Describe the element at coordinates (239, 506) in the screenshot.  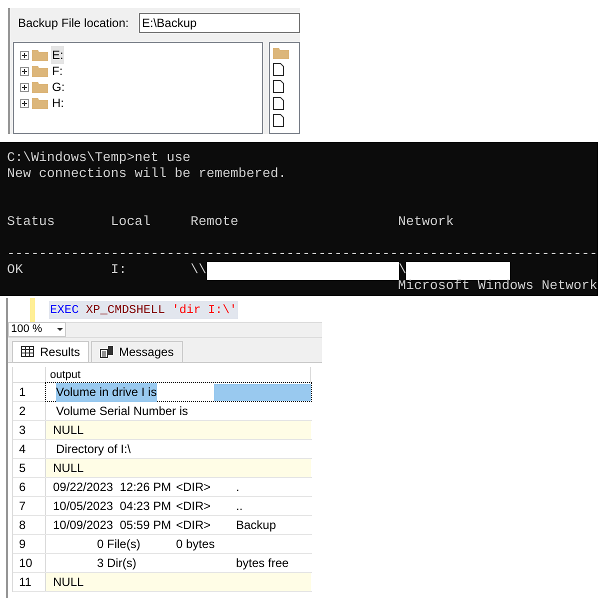
I see `cell-text: ..` at that location.